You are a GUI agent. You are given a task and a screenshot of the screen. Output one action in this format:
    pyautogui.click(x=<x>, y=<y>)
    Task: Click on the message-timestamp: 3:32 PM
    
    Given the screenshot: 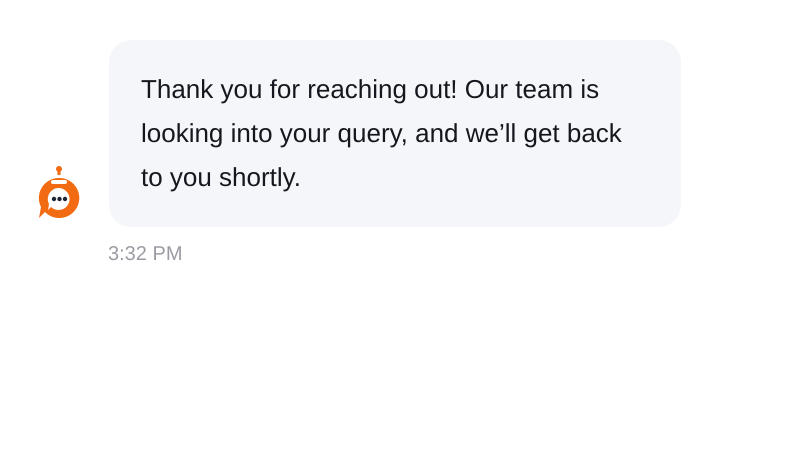 What is the action you would take?
    pyautogui.click(x=145, y=254)
    